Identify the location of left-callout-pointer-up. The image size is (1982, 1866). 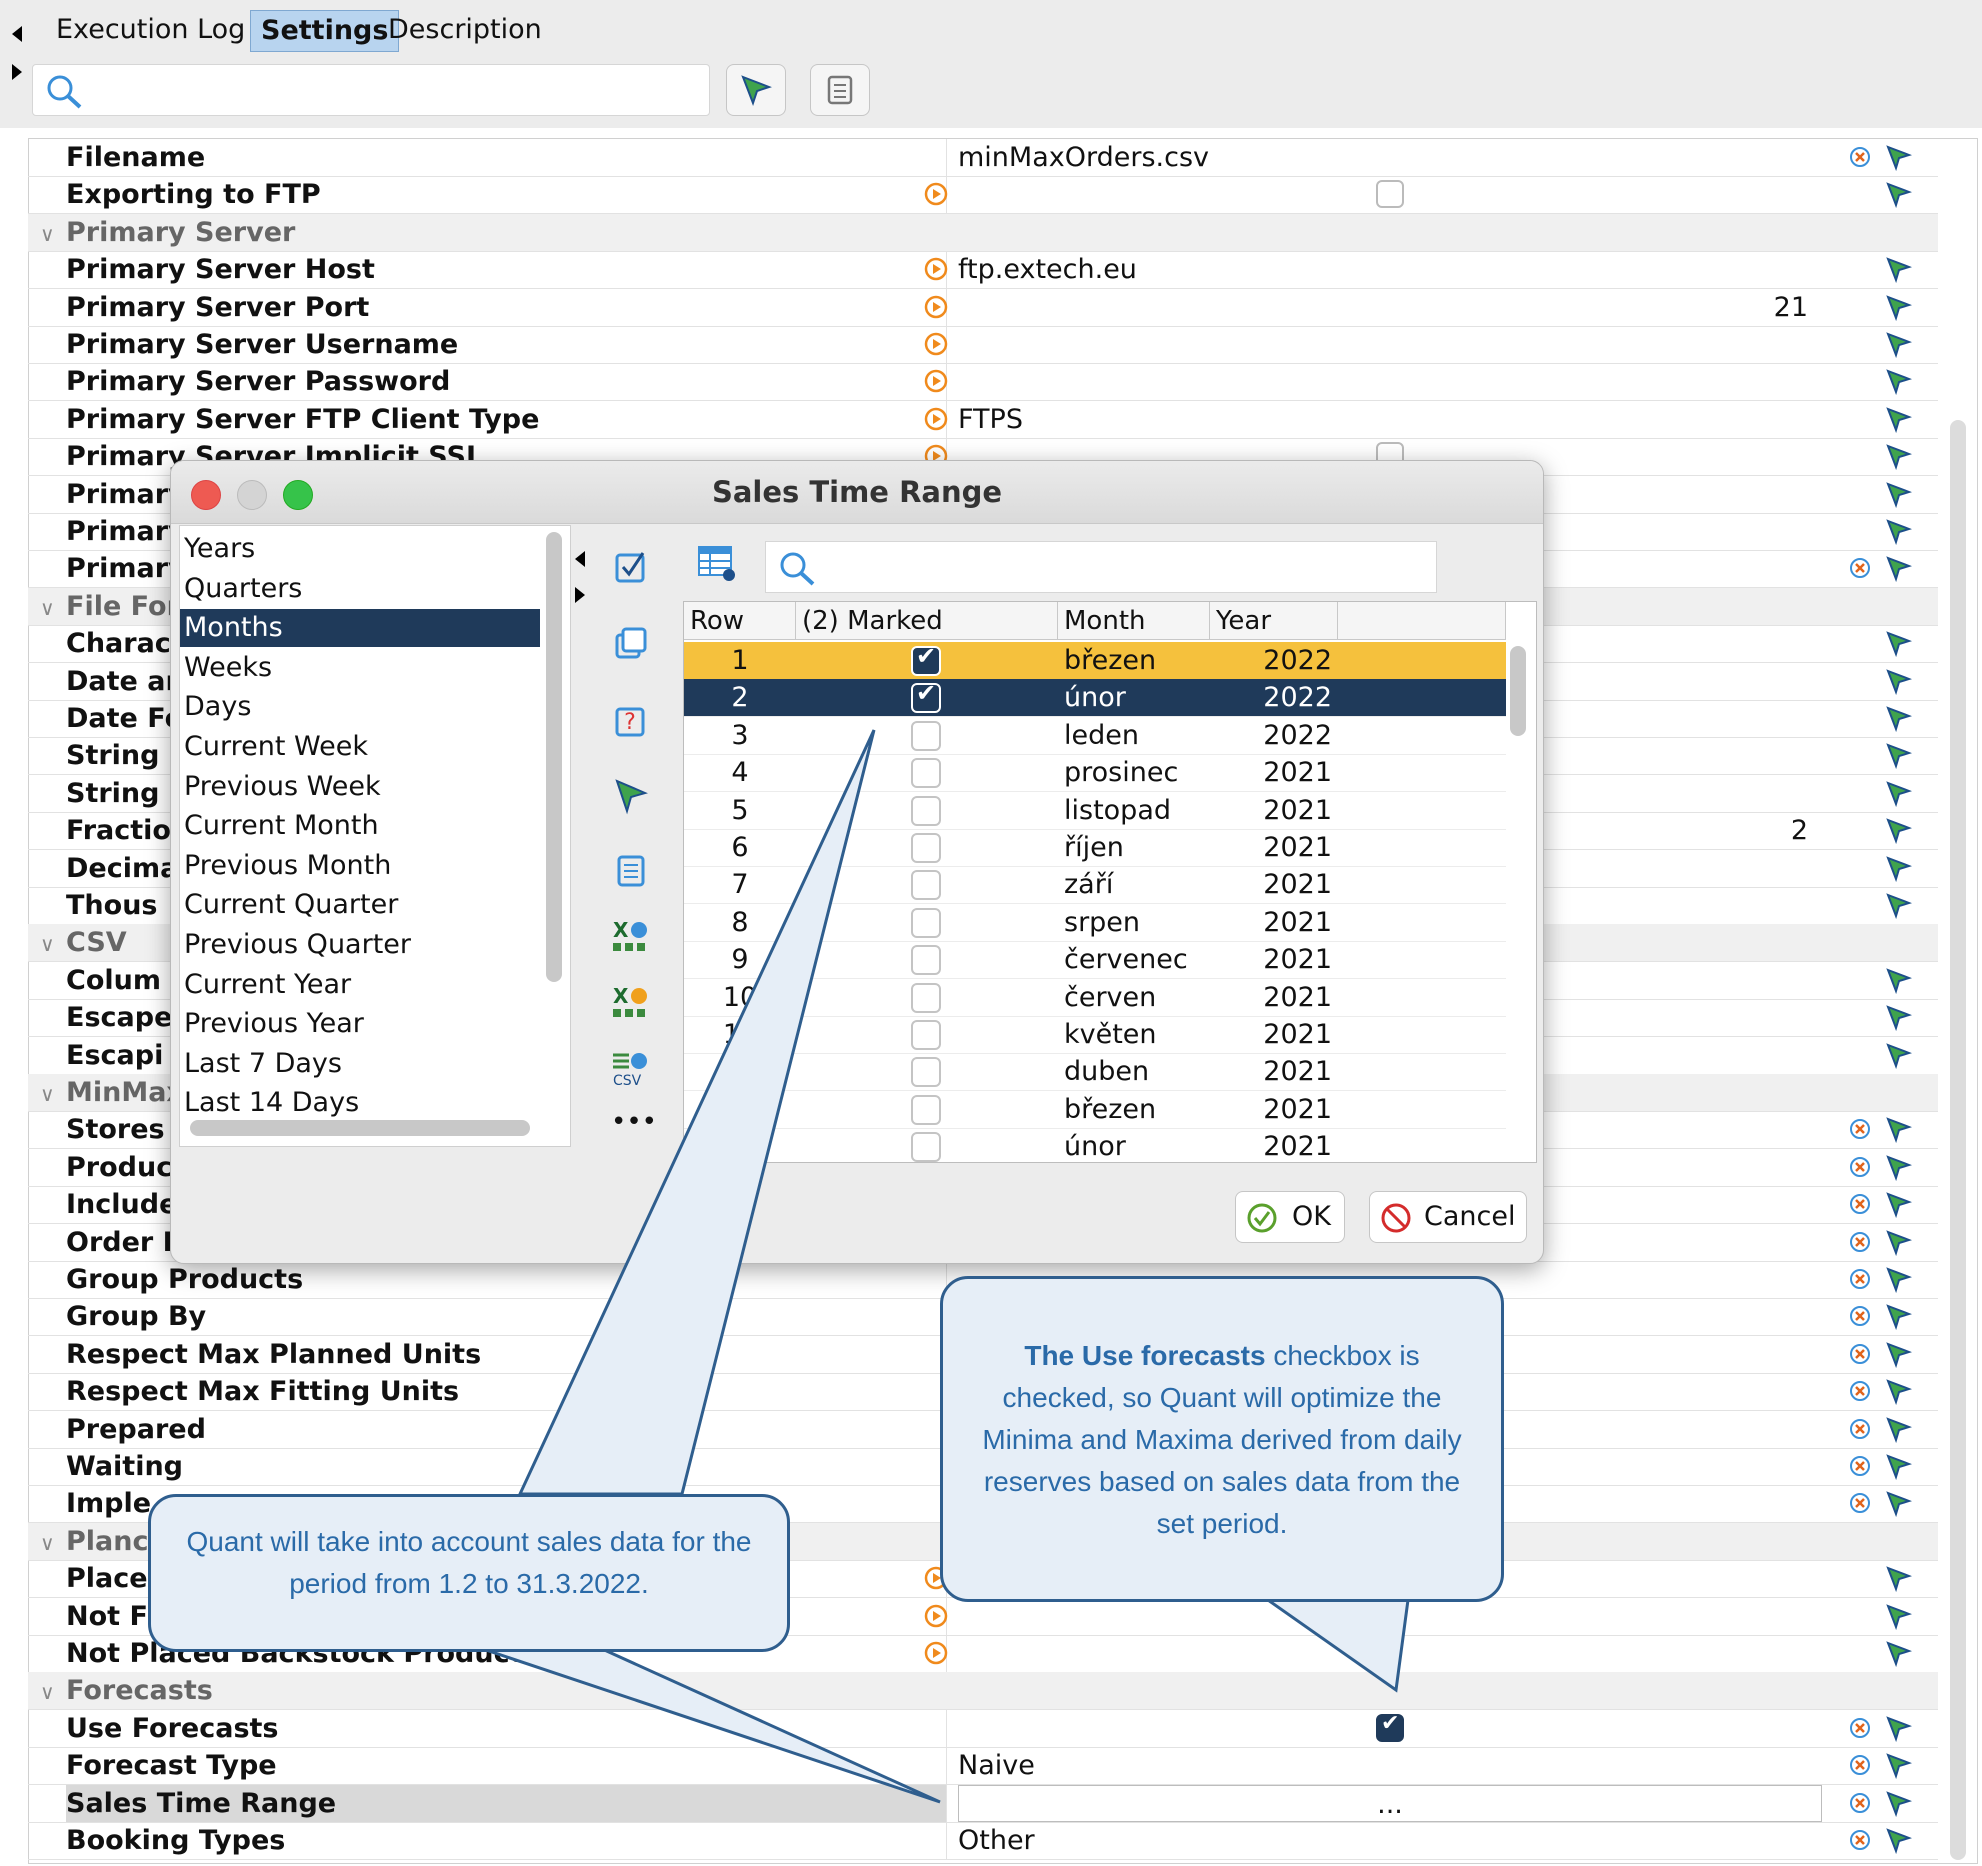
(696, 1112).